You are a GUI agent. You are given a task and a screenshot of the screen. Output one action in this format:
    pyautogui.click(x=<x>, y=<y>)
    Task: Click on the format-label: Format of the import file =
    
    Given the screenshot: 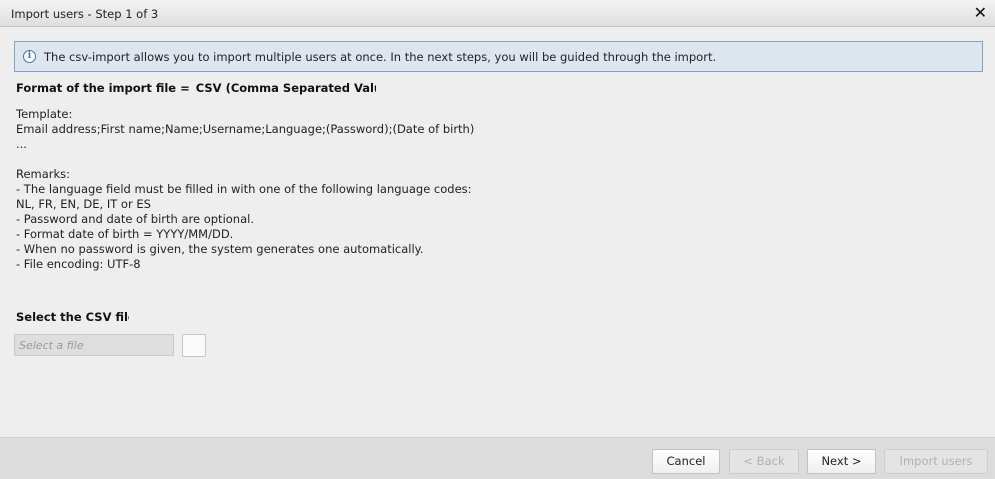 What is the action you would take?
    pyautogui.click(x=103, y=88)
    